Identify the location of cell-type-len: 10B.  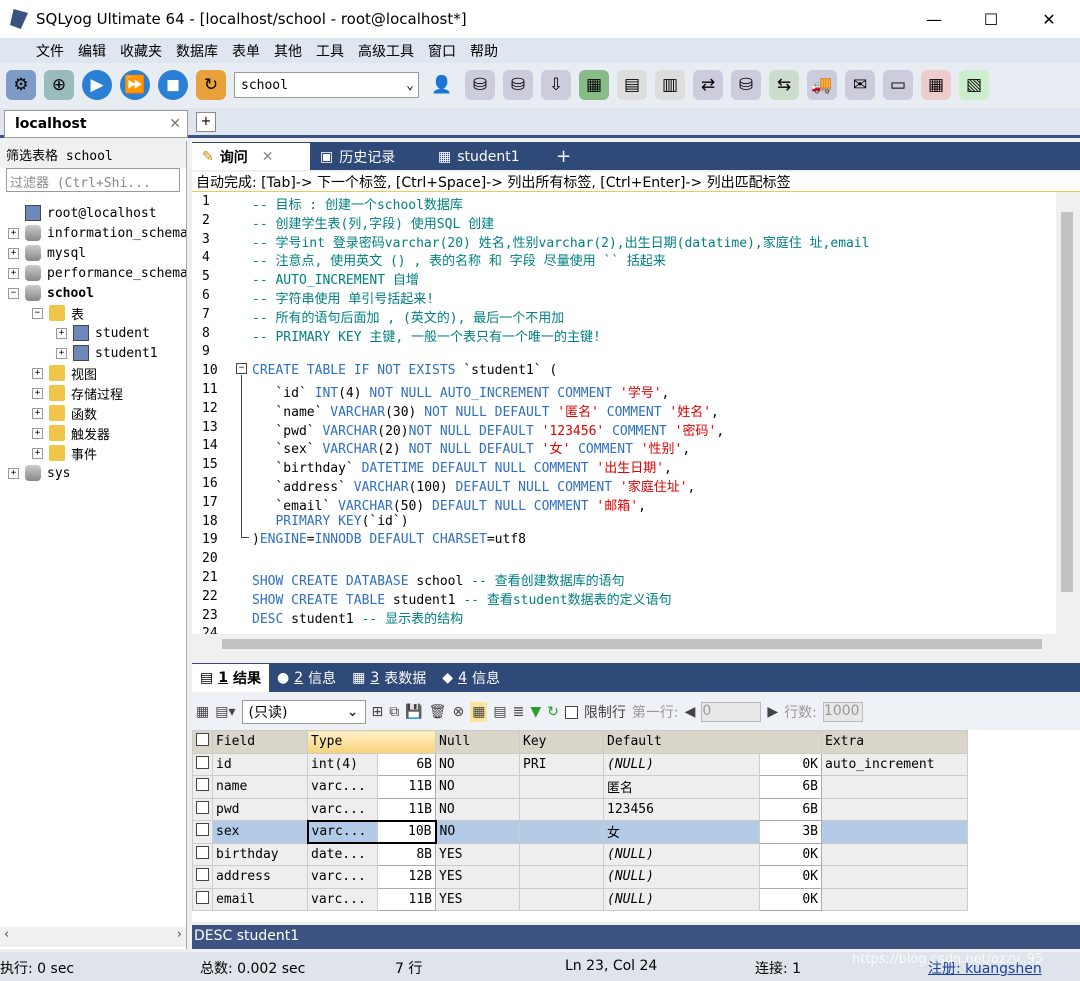
(407, 831).